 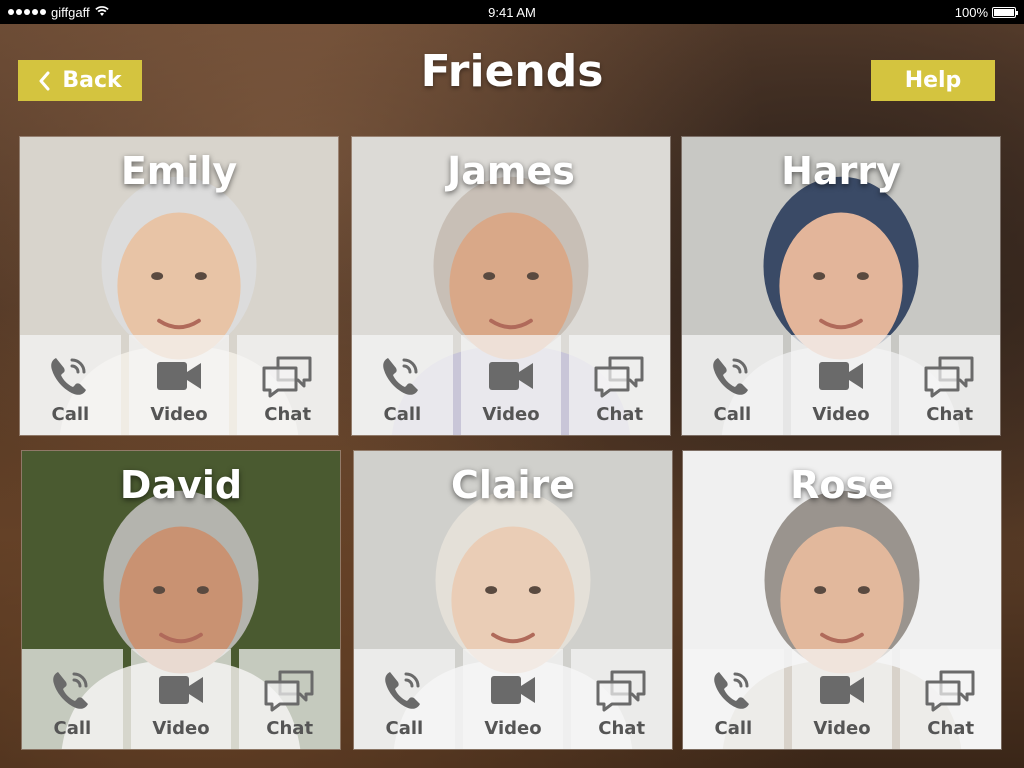 What do you see at coordinates (1005, 12) in the screenshot?
I see `battery-icon` at bounding box center [1005, 12].